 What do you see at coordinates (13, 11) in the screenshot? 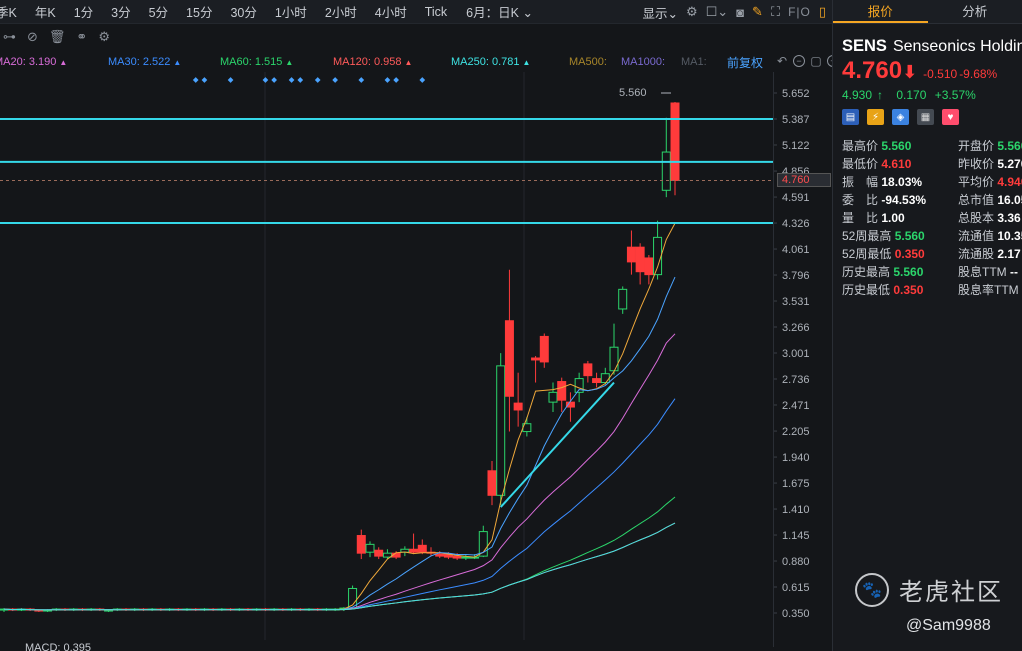
I see `period-quarter: 季K` at bounding box center [13, 11].